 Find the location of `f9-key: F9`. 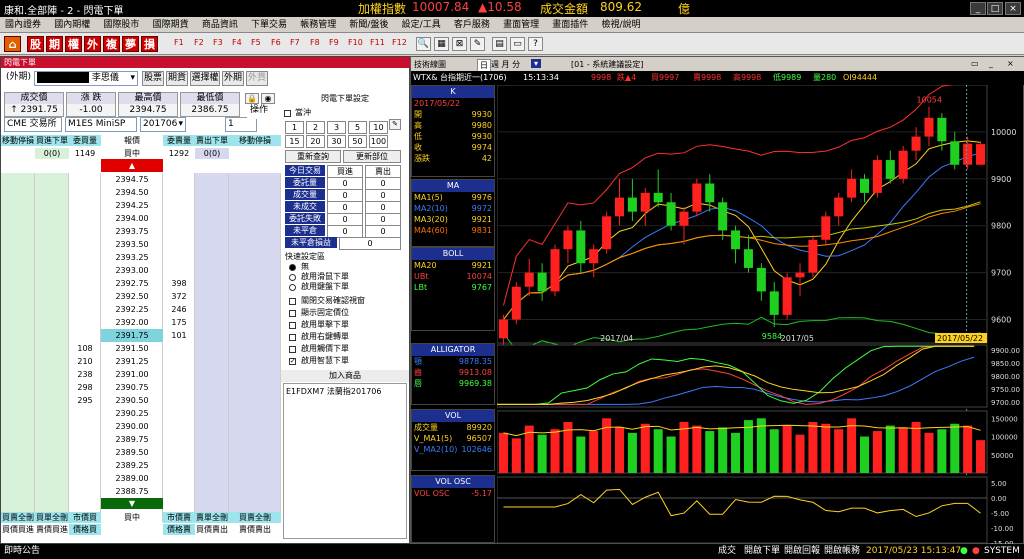

f9-key: F9 is located at coordinates (334, 42).